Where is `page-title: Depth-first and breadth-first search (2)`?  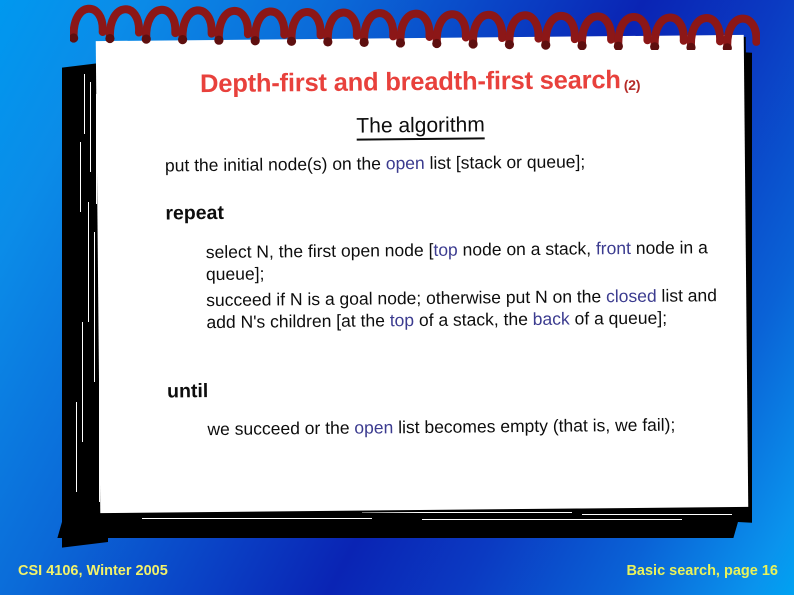 page-title: Depth-first and breadth-first search (2) is located at coordinates (420, 82).